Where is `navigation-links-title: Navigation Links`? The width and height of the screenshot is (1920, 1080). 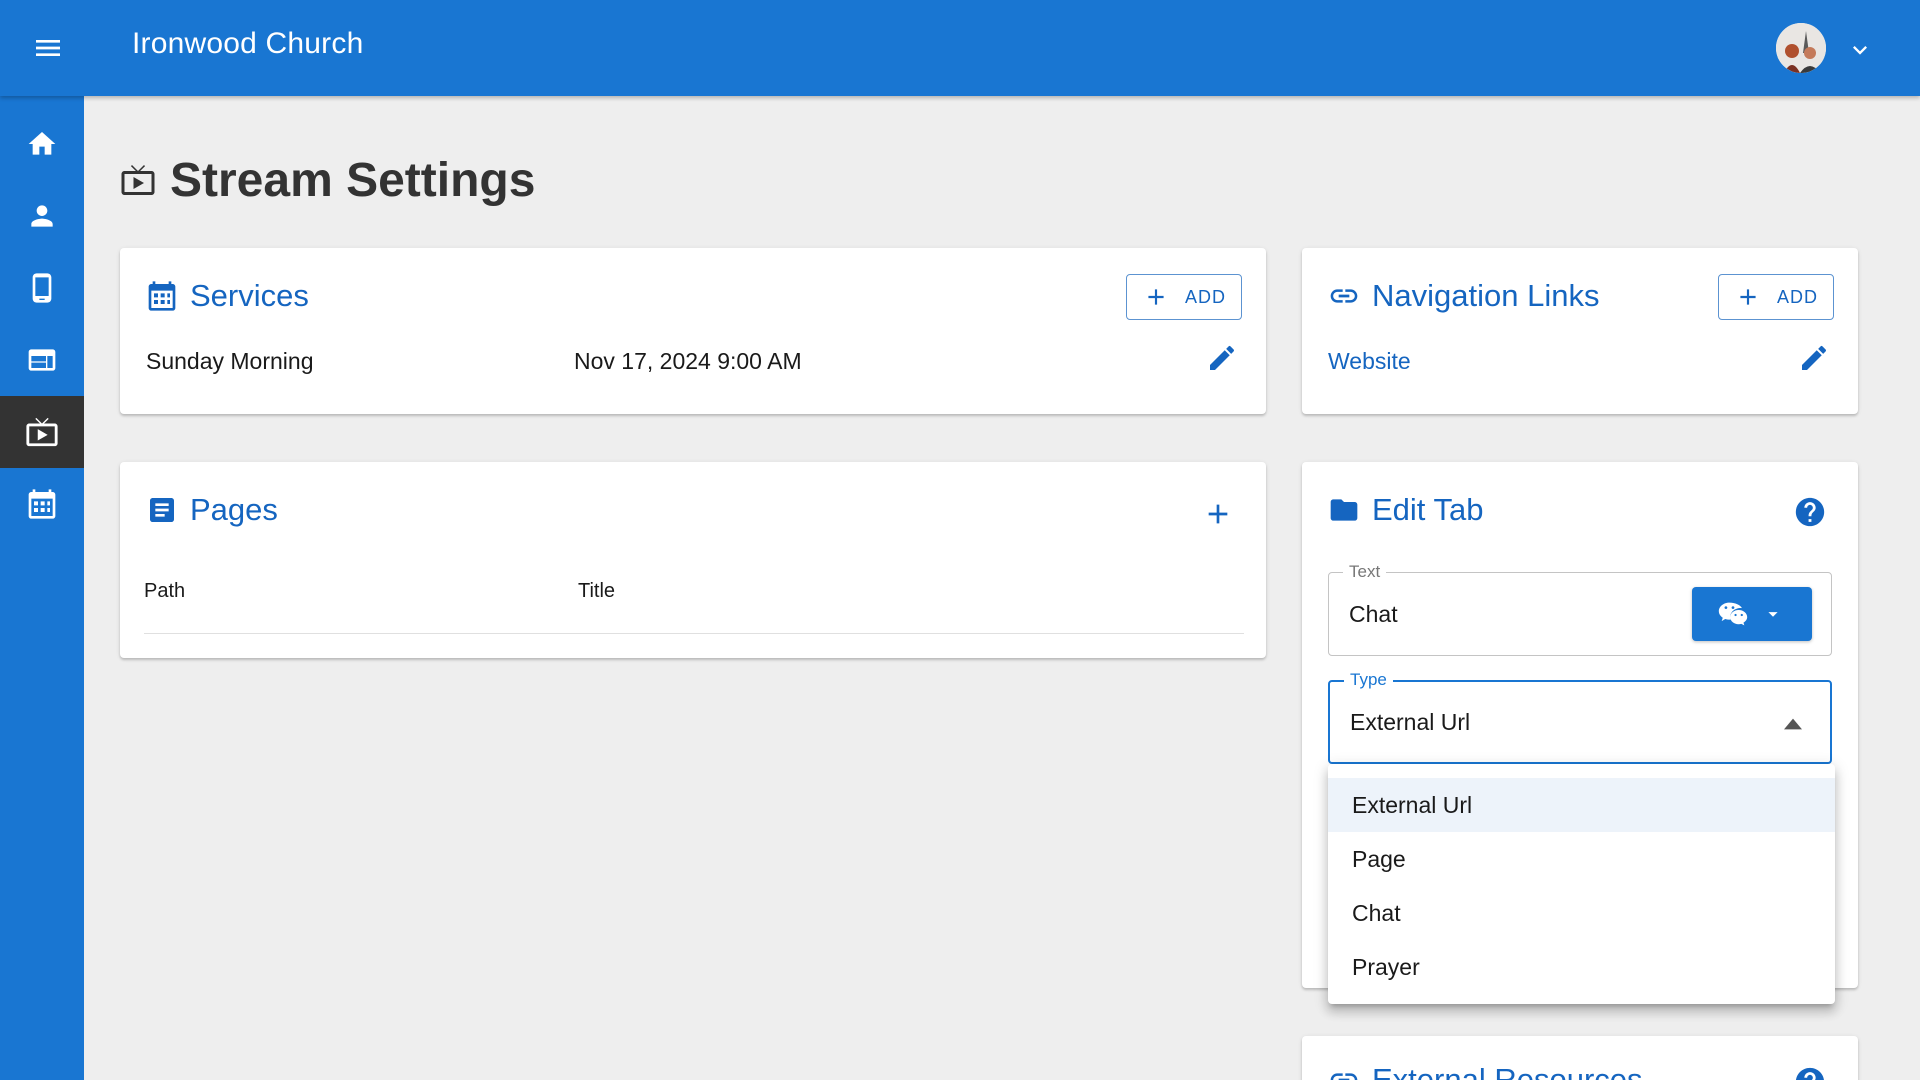 navigation-links-title: Navigation Links is located at coordinates (1486, 295).